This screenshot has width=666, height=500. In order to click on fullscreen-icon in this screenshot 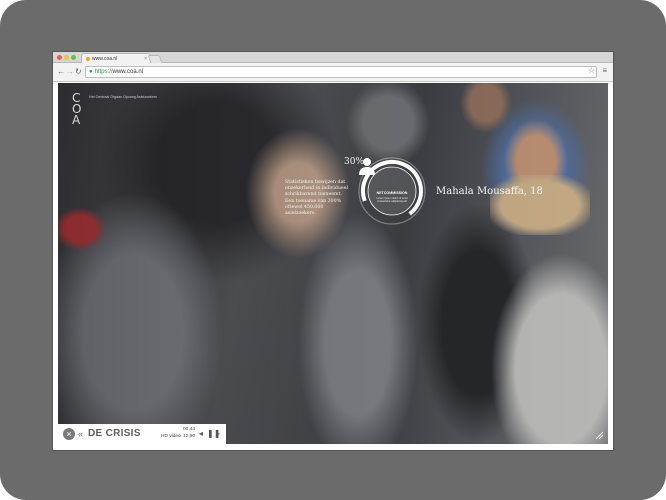, I will do `click(599, 435)`.